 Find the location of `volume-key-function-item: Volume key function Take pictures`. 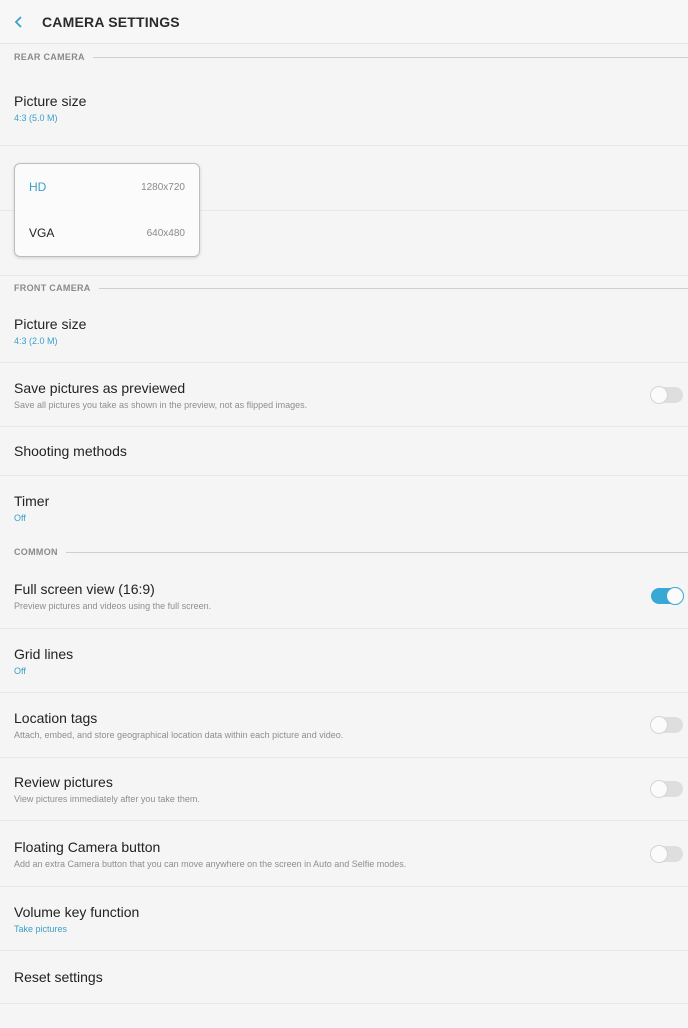

volume-key-function-item: Volume key function Take pictures is located at coordinates (344, 919).